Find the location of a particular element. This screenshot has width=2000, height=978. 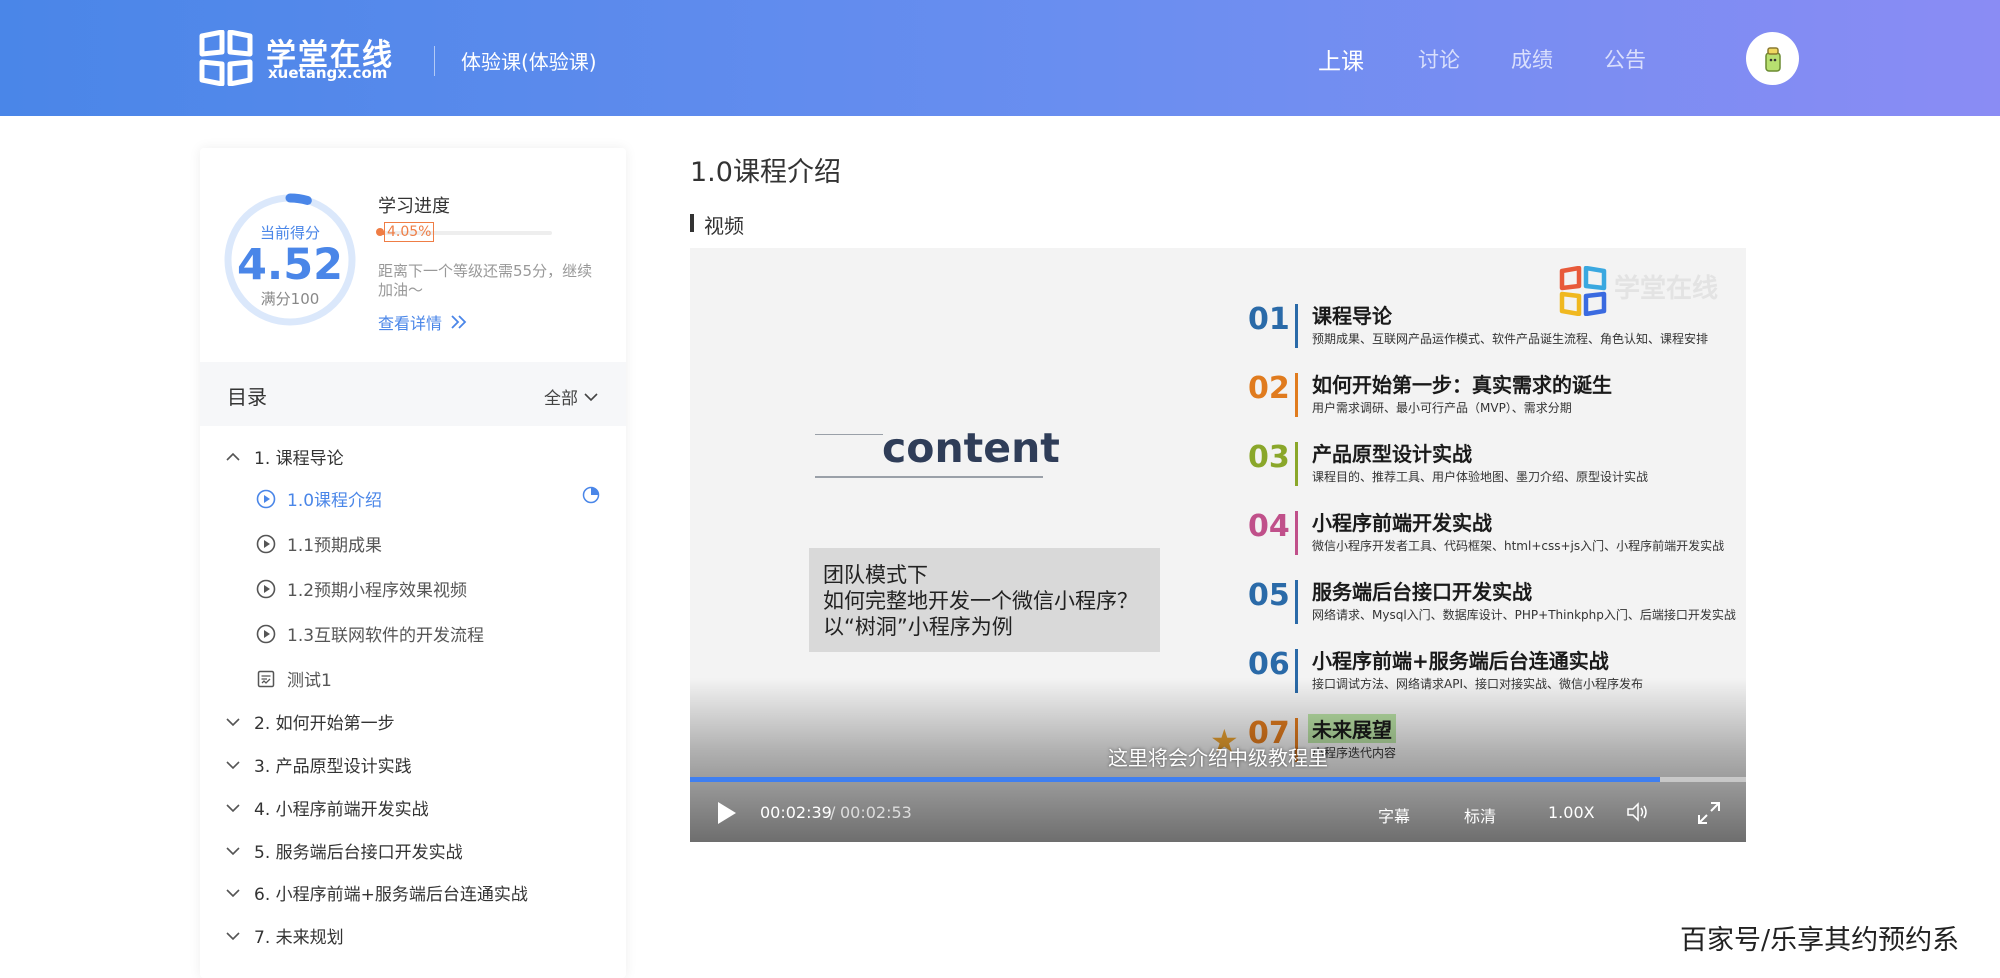

xuetangx-logo-icon is located at coordinates (226, 58).